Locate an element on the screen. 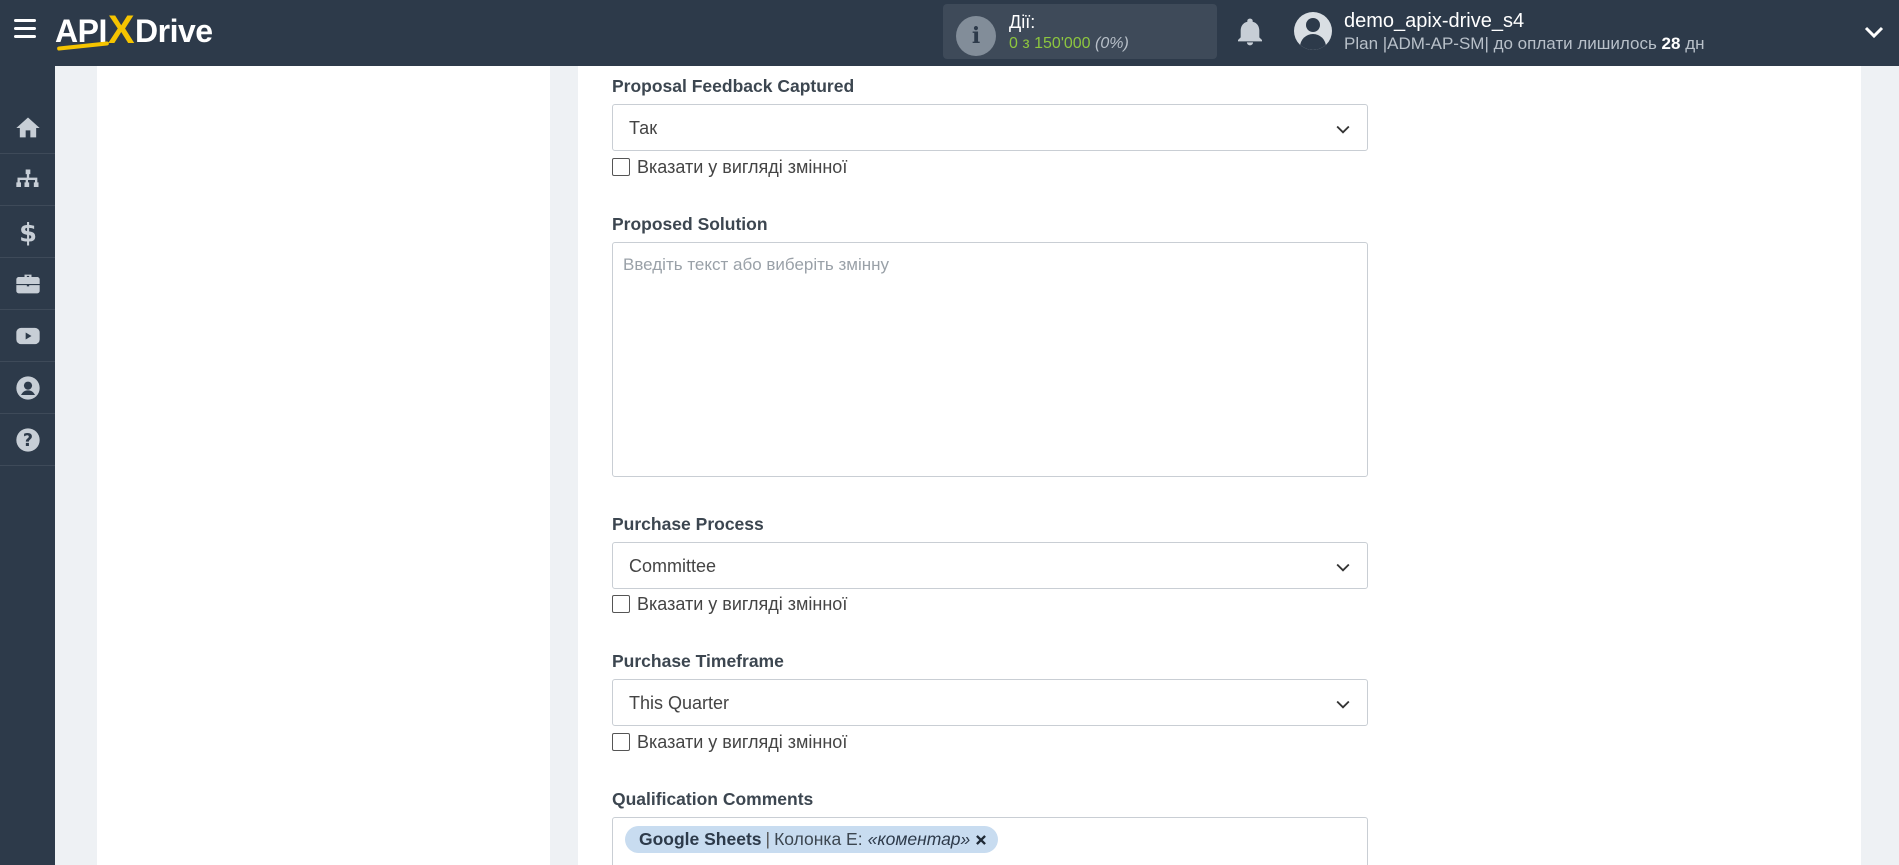 The image size is (1899, 865). avatar is located at coordinates (1313, 31).